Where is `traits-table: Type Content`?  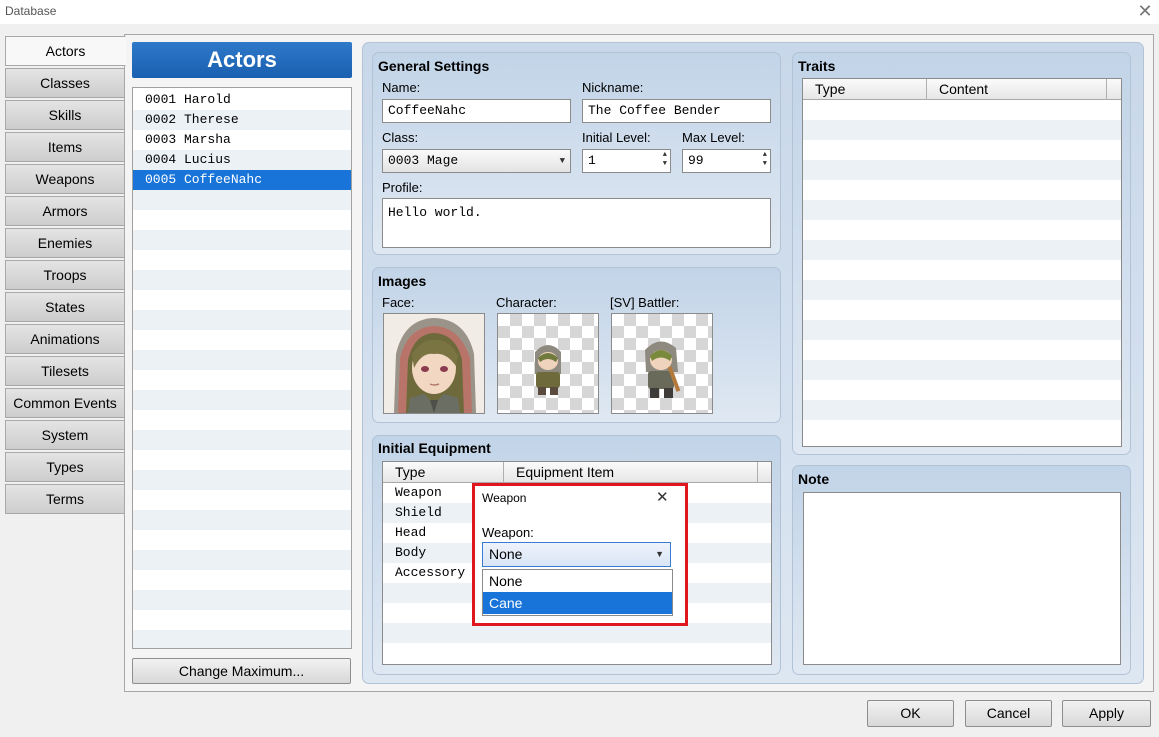
traits-table: Type Content is located at coordinates (962, 262).